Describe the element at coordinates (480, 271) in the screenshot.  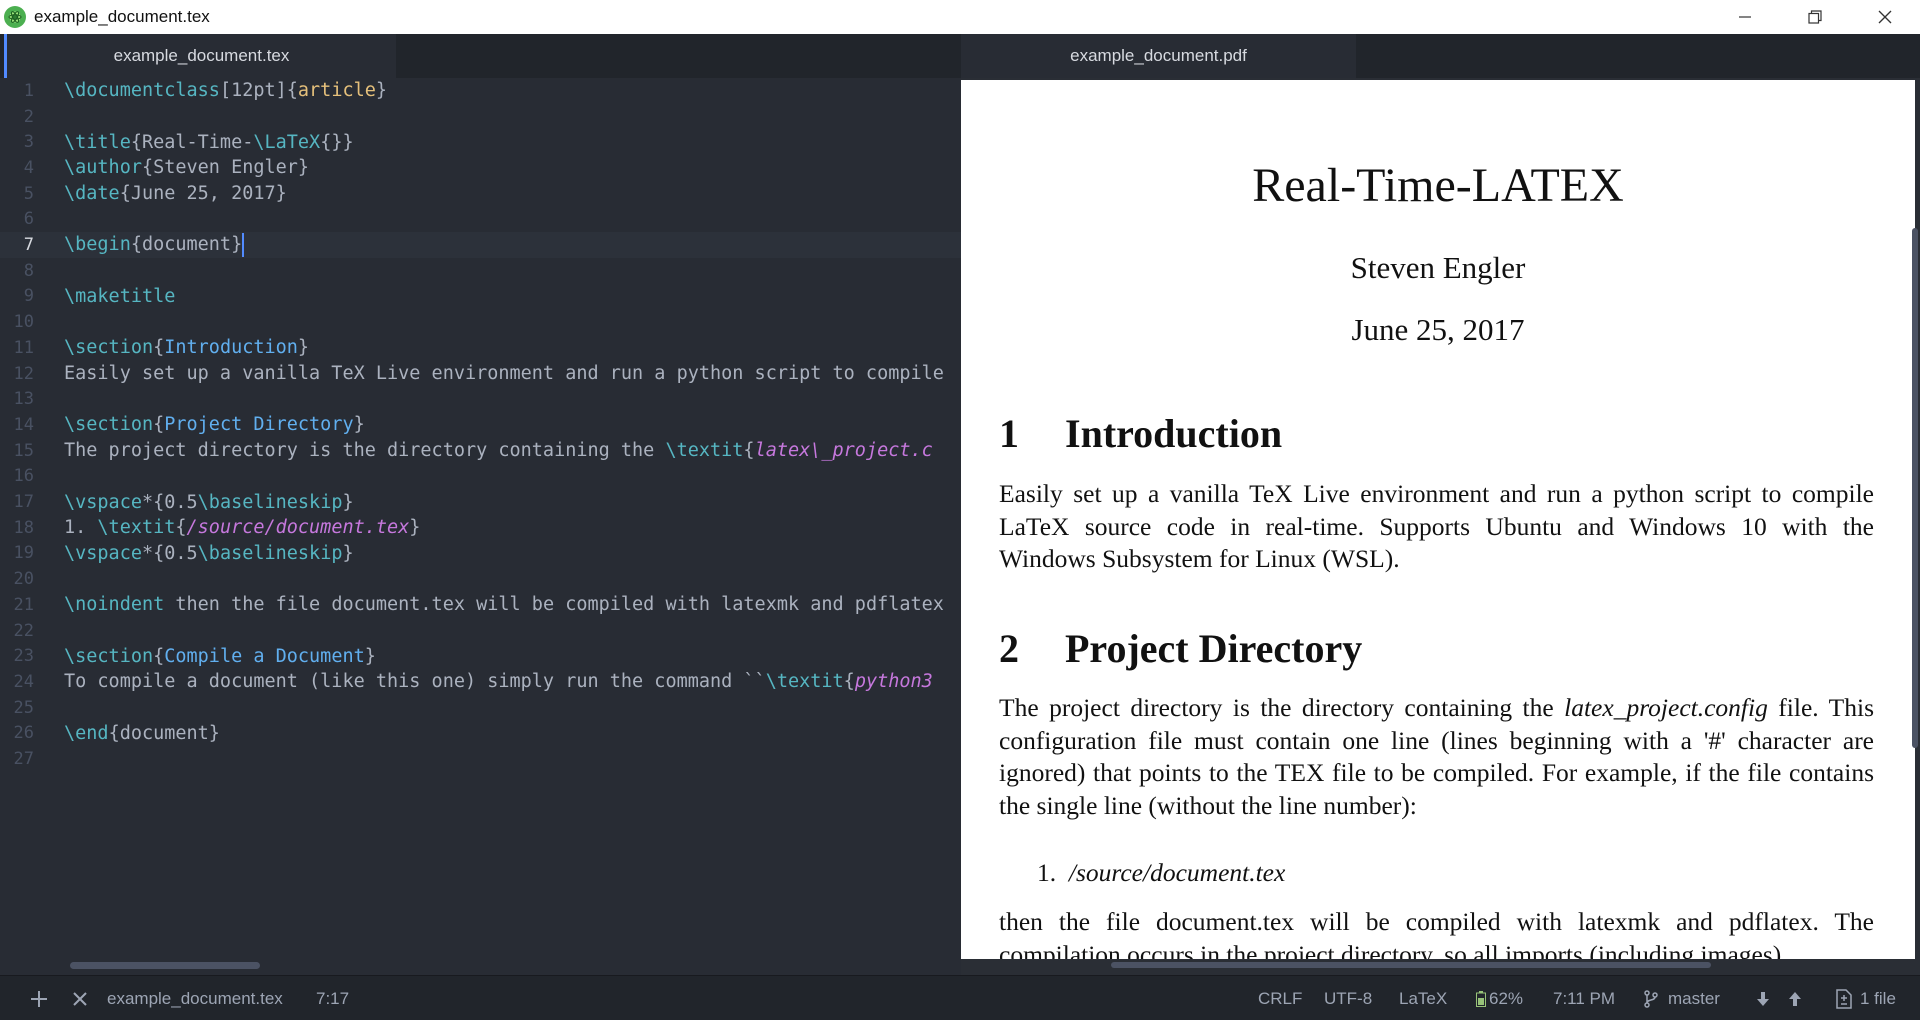
I see `editor-line: 8` at that location.